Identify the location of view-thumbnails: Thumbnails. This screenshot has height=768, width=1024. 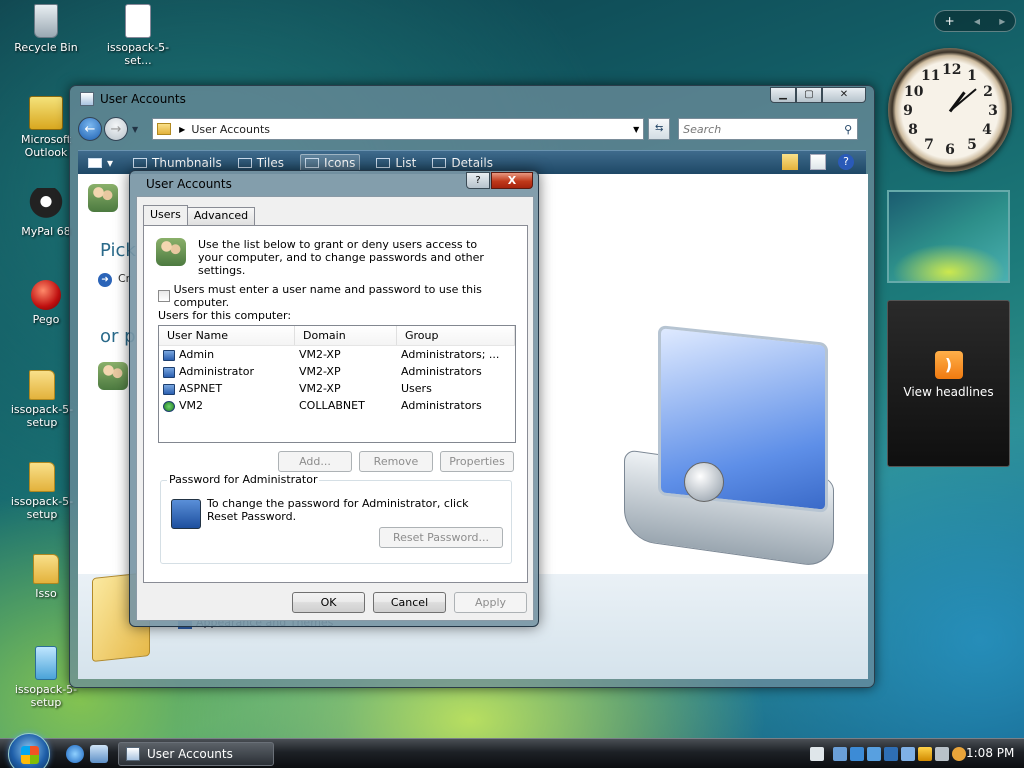
(177, 163).